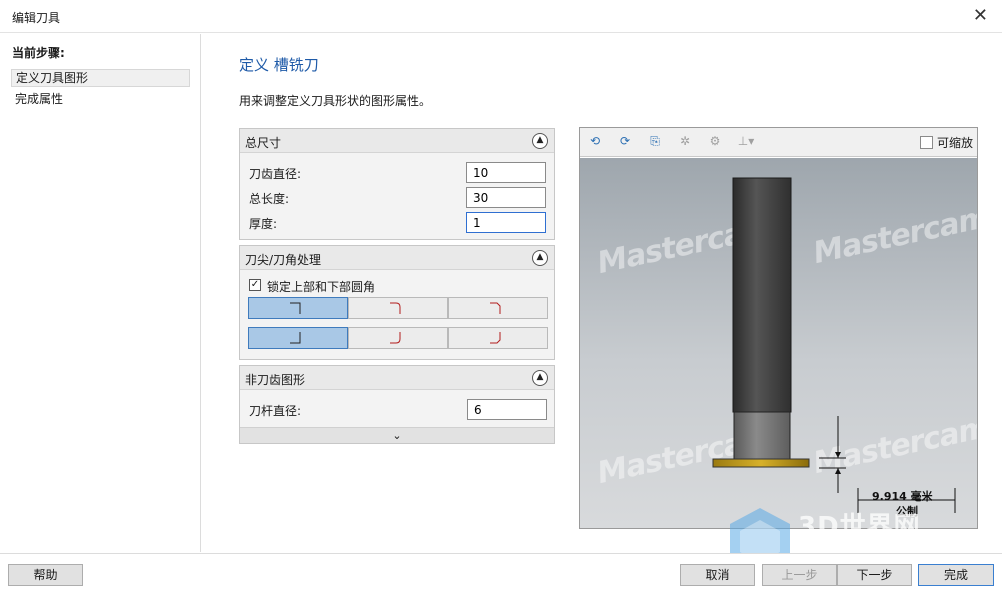 The image size is (1002, 592). Describe the element at coordinates (100, 100) in the screenshot. I see `step-finish-properties: 完成属性` at that location.